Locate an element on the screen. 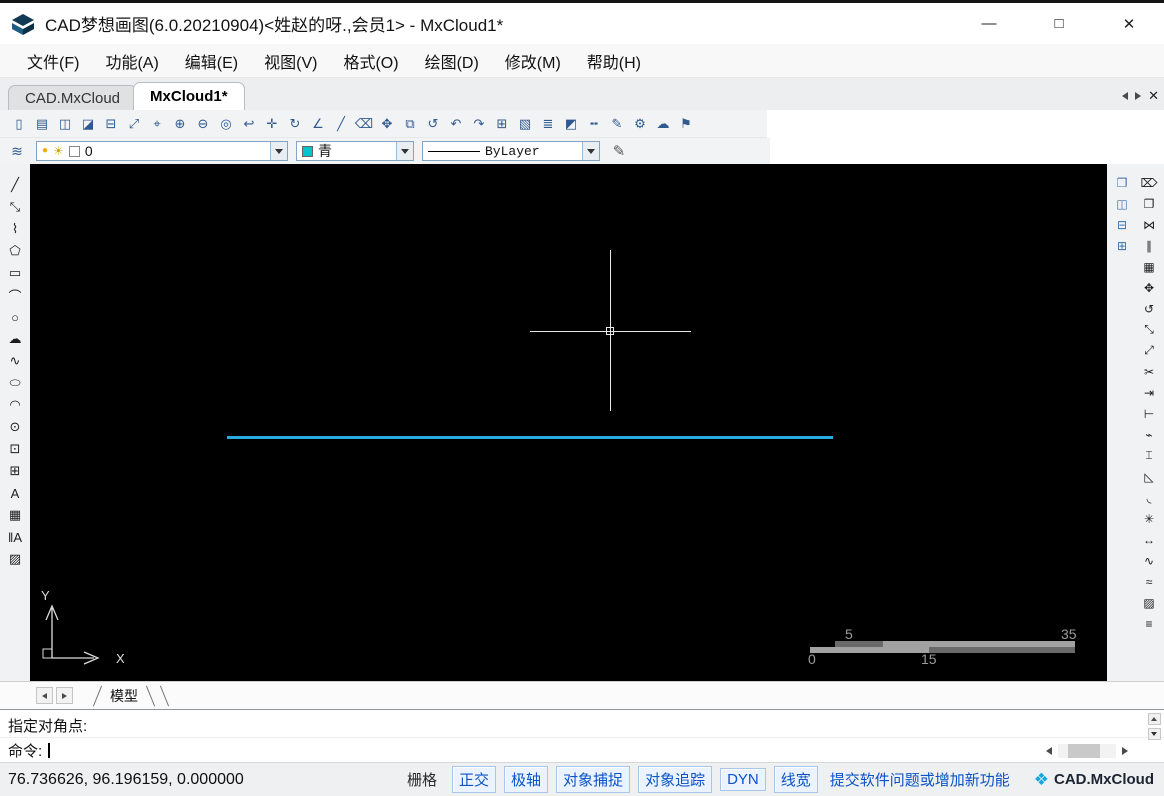 Image resolution: width=1164 pixels, height=796 pixels. text-tool: A is located at coordinates (15, 493).